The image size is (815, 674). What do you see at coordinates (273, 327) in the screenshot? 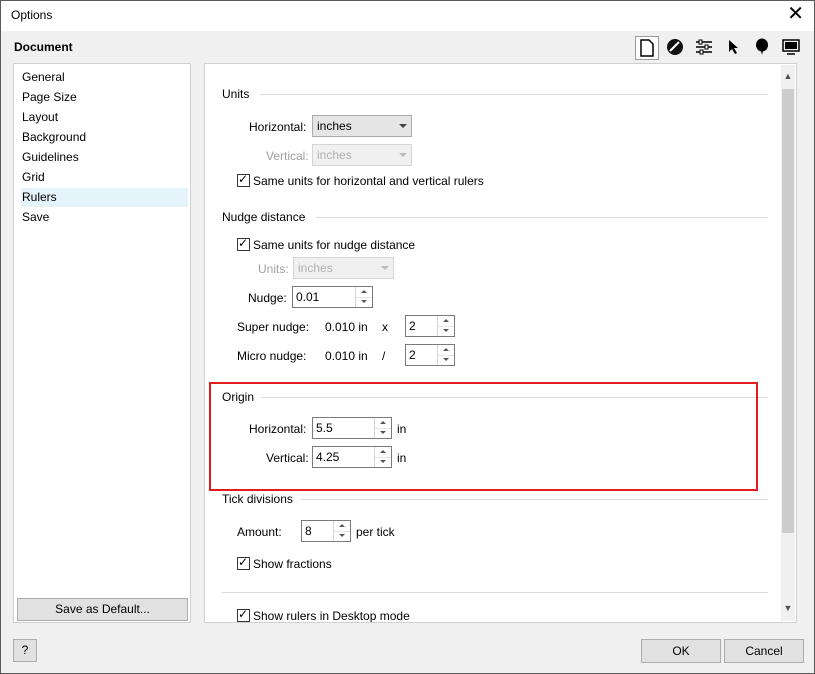
I see `super-nudge-label: Super nudge:` at bounding box center [273, 327].